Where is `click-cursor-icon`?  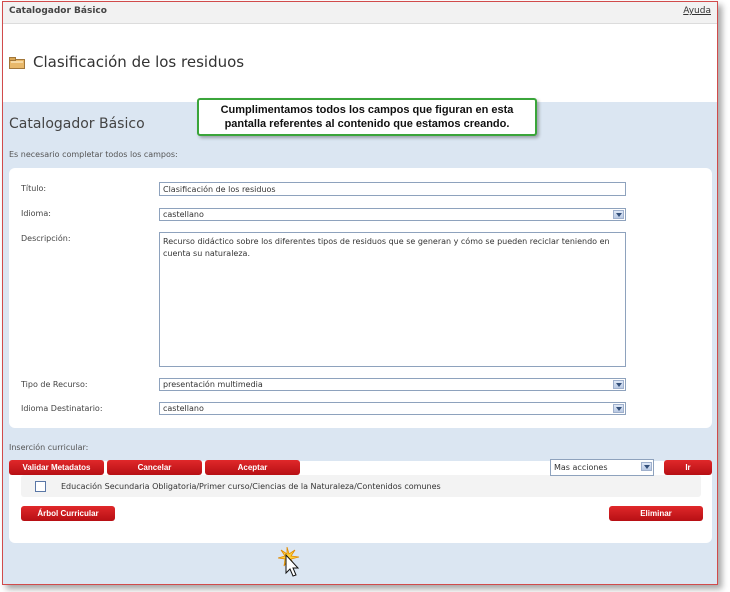
click-cursor-icon is located at coordinates (289, 562).